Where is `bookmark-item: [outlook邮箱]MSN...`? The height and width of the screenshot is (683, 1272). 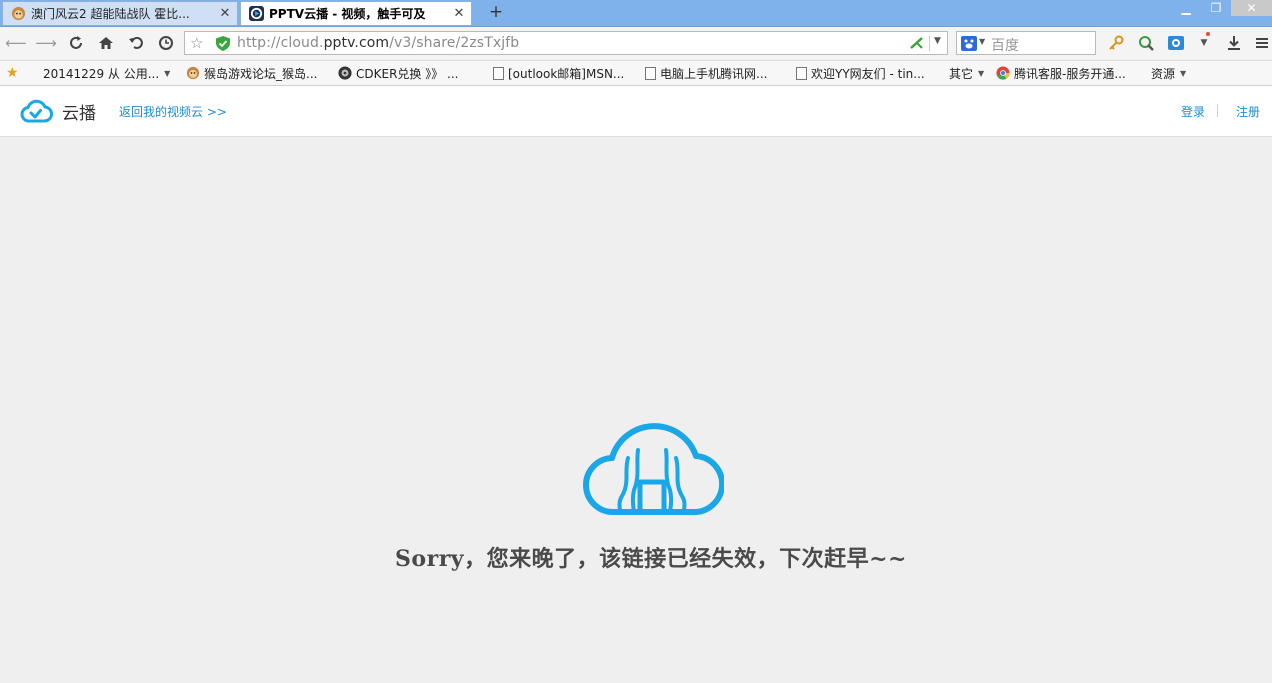
bookmark-item: [outlook邮箱]MSN... is located at coordinates (558, 73).